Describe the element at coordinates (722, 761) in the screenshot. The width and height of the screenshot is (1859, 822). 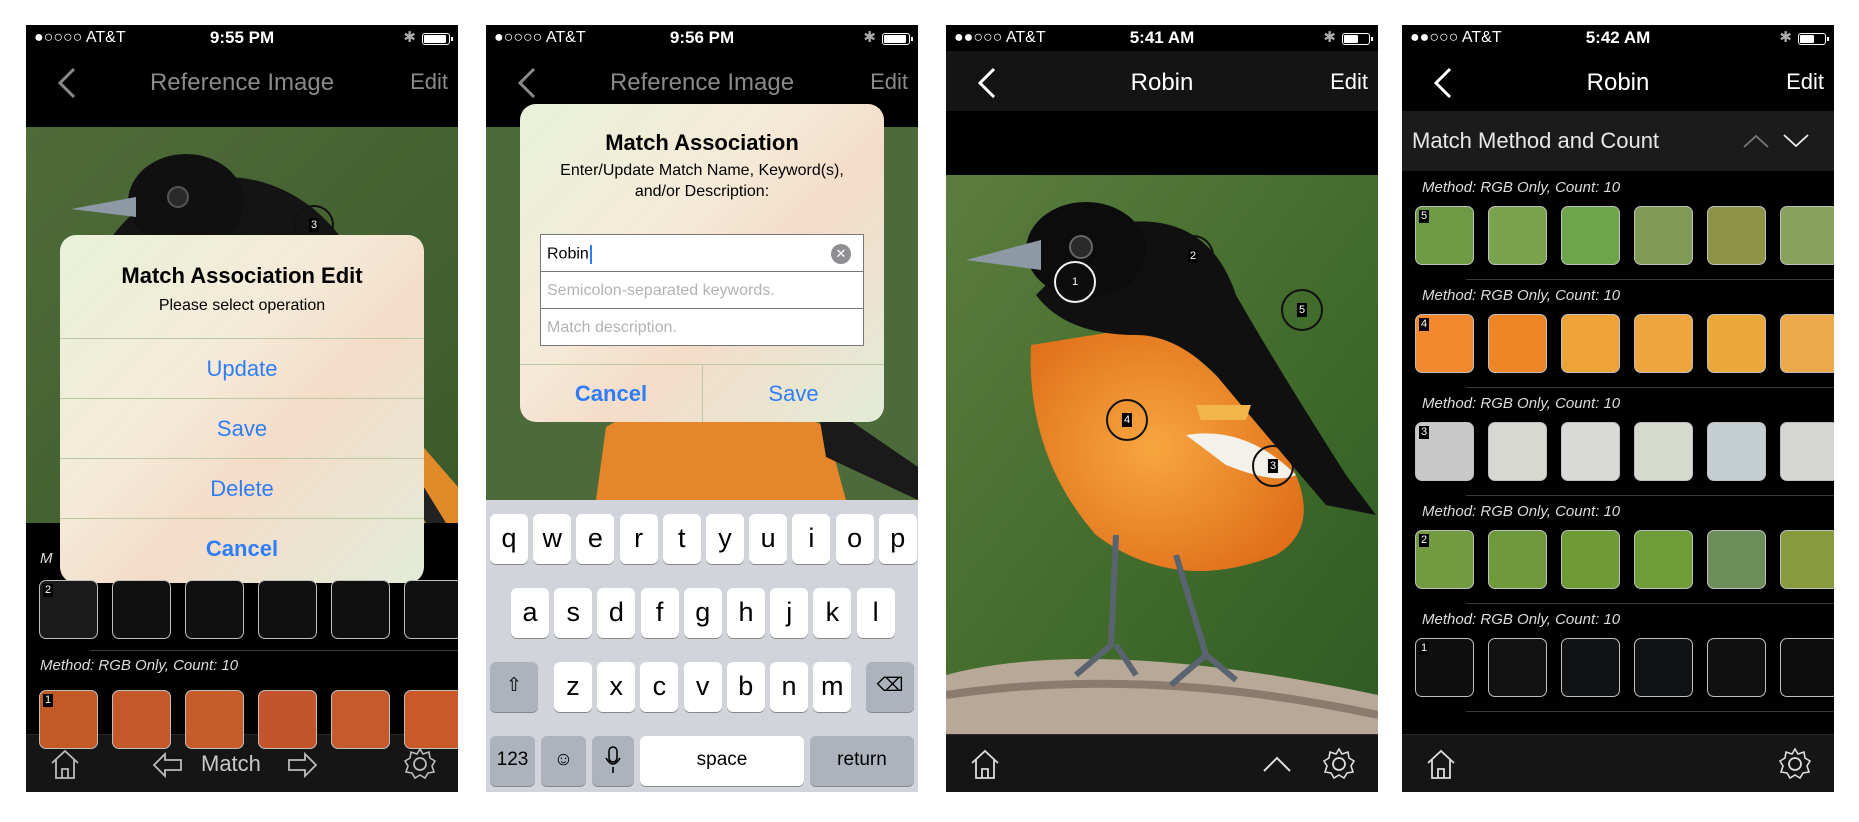
I see `space-key: space` at that location.